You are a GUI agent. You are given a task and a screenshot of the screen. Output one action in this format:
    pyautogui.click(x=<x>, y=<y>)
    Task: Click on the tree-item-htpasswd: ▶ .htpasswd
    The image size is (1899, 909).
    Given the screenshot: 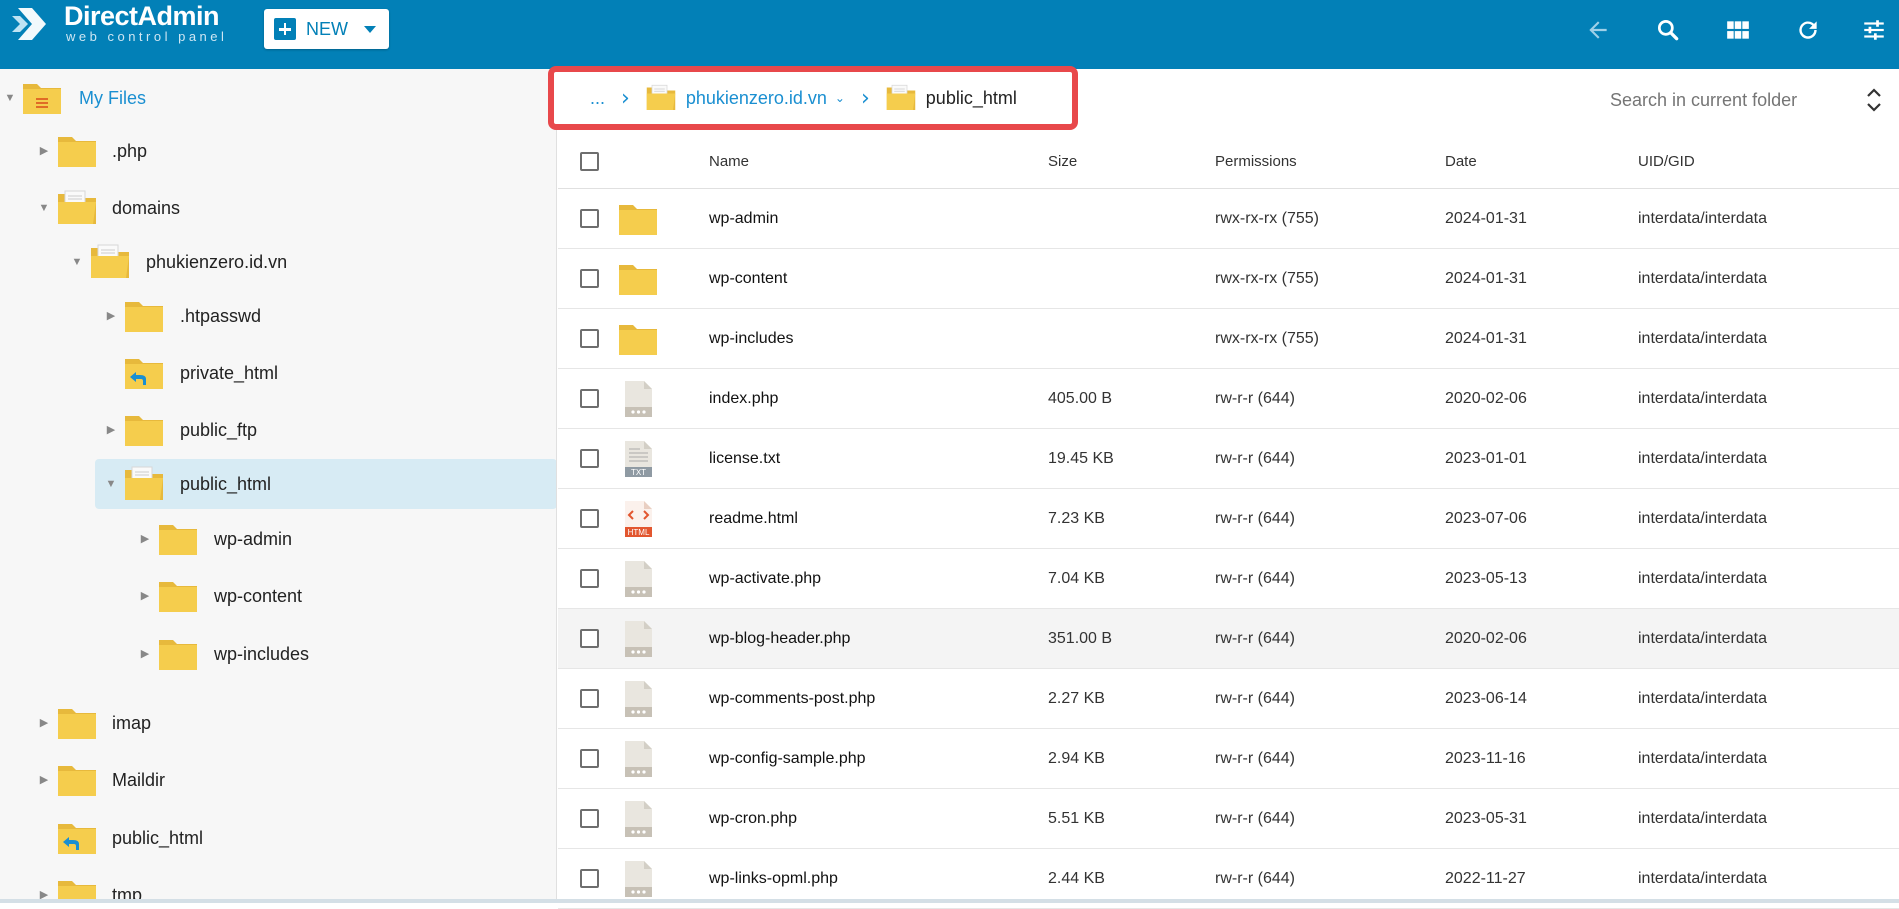 What is the action you would take?
    pyautogui.click(x=278, y=316)
    